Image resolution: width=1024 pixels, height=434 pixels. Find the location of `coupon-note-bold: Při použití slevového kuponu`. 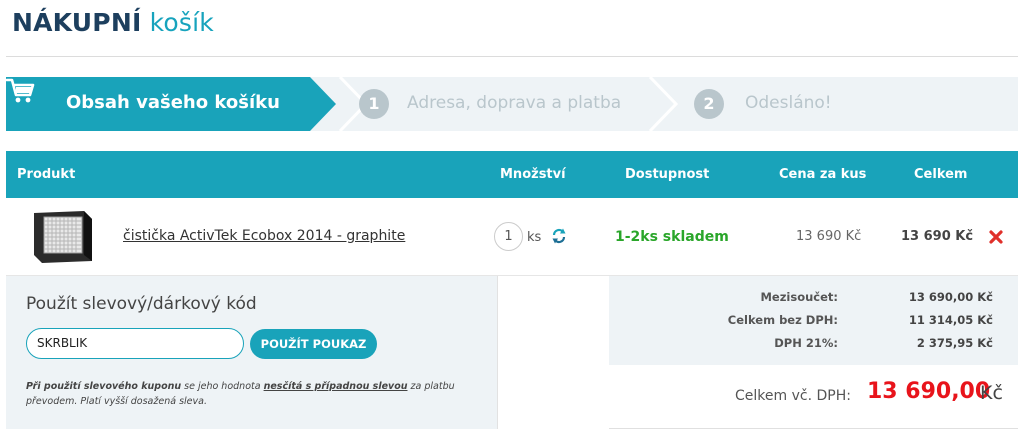

coupon-note-bold: Při použití slevového kuponu is located at coordinates (104, 386).